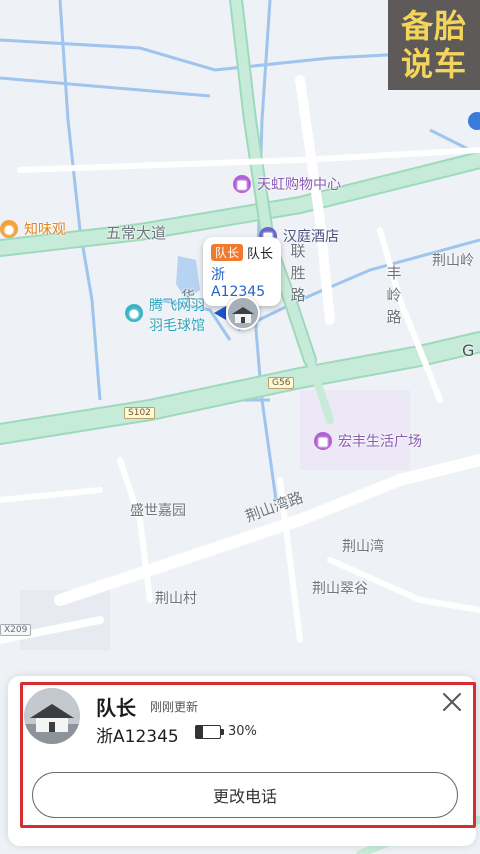  I want to click on poi-zhiweiguan: ● 知味观, so click(33, 229).